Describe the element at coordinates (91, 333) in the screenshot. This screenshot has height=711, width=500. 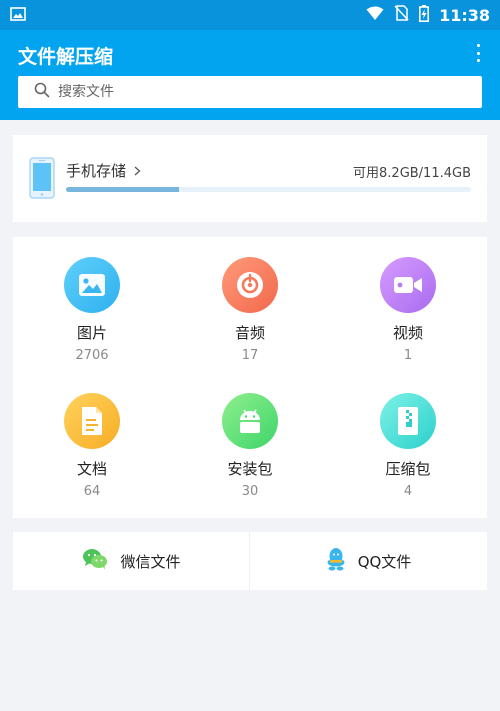
I see `category-name: 图片` at that location.